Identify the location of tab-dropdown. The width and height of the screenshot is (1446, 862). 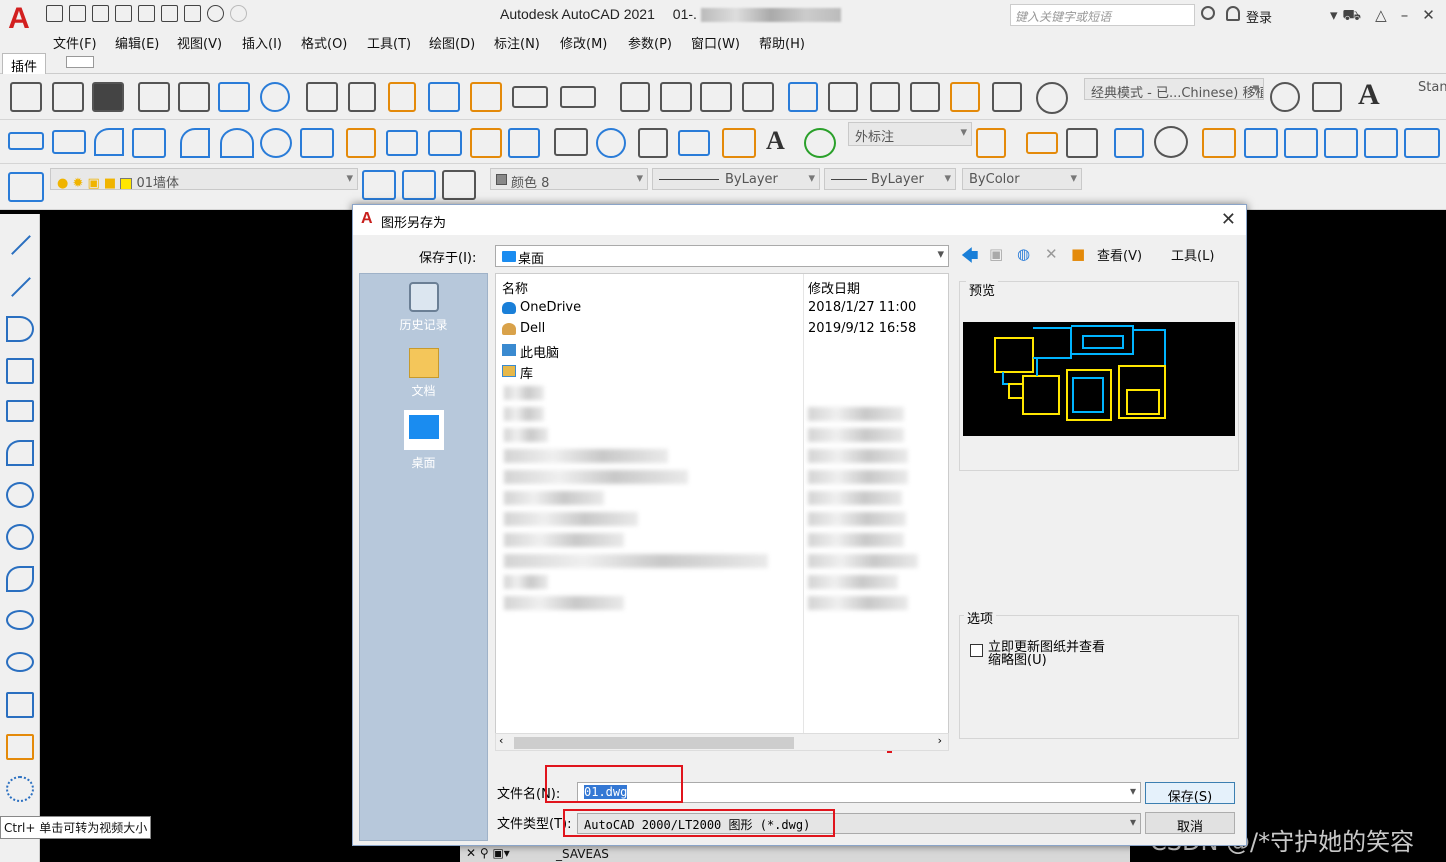
(80, 62).